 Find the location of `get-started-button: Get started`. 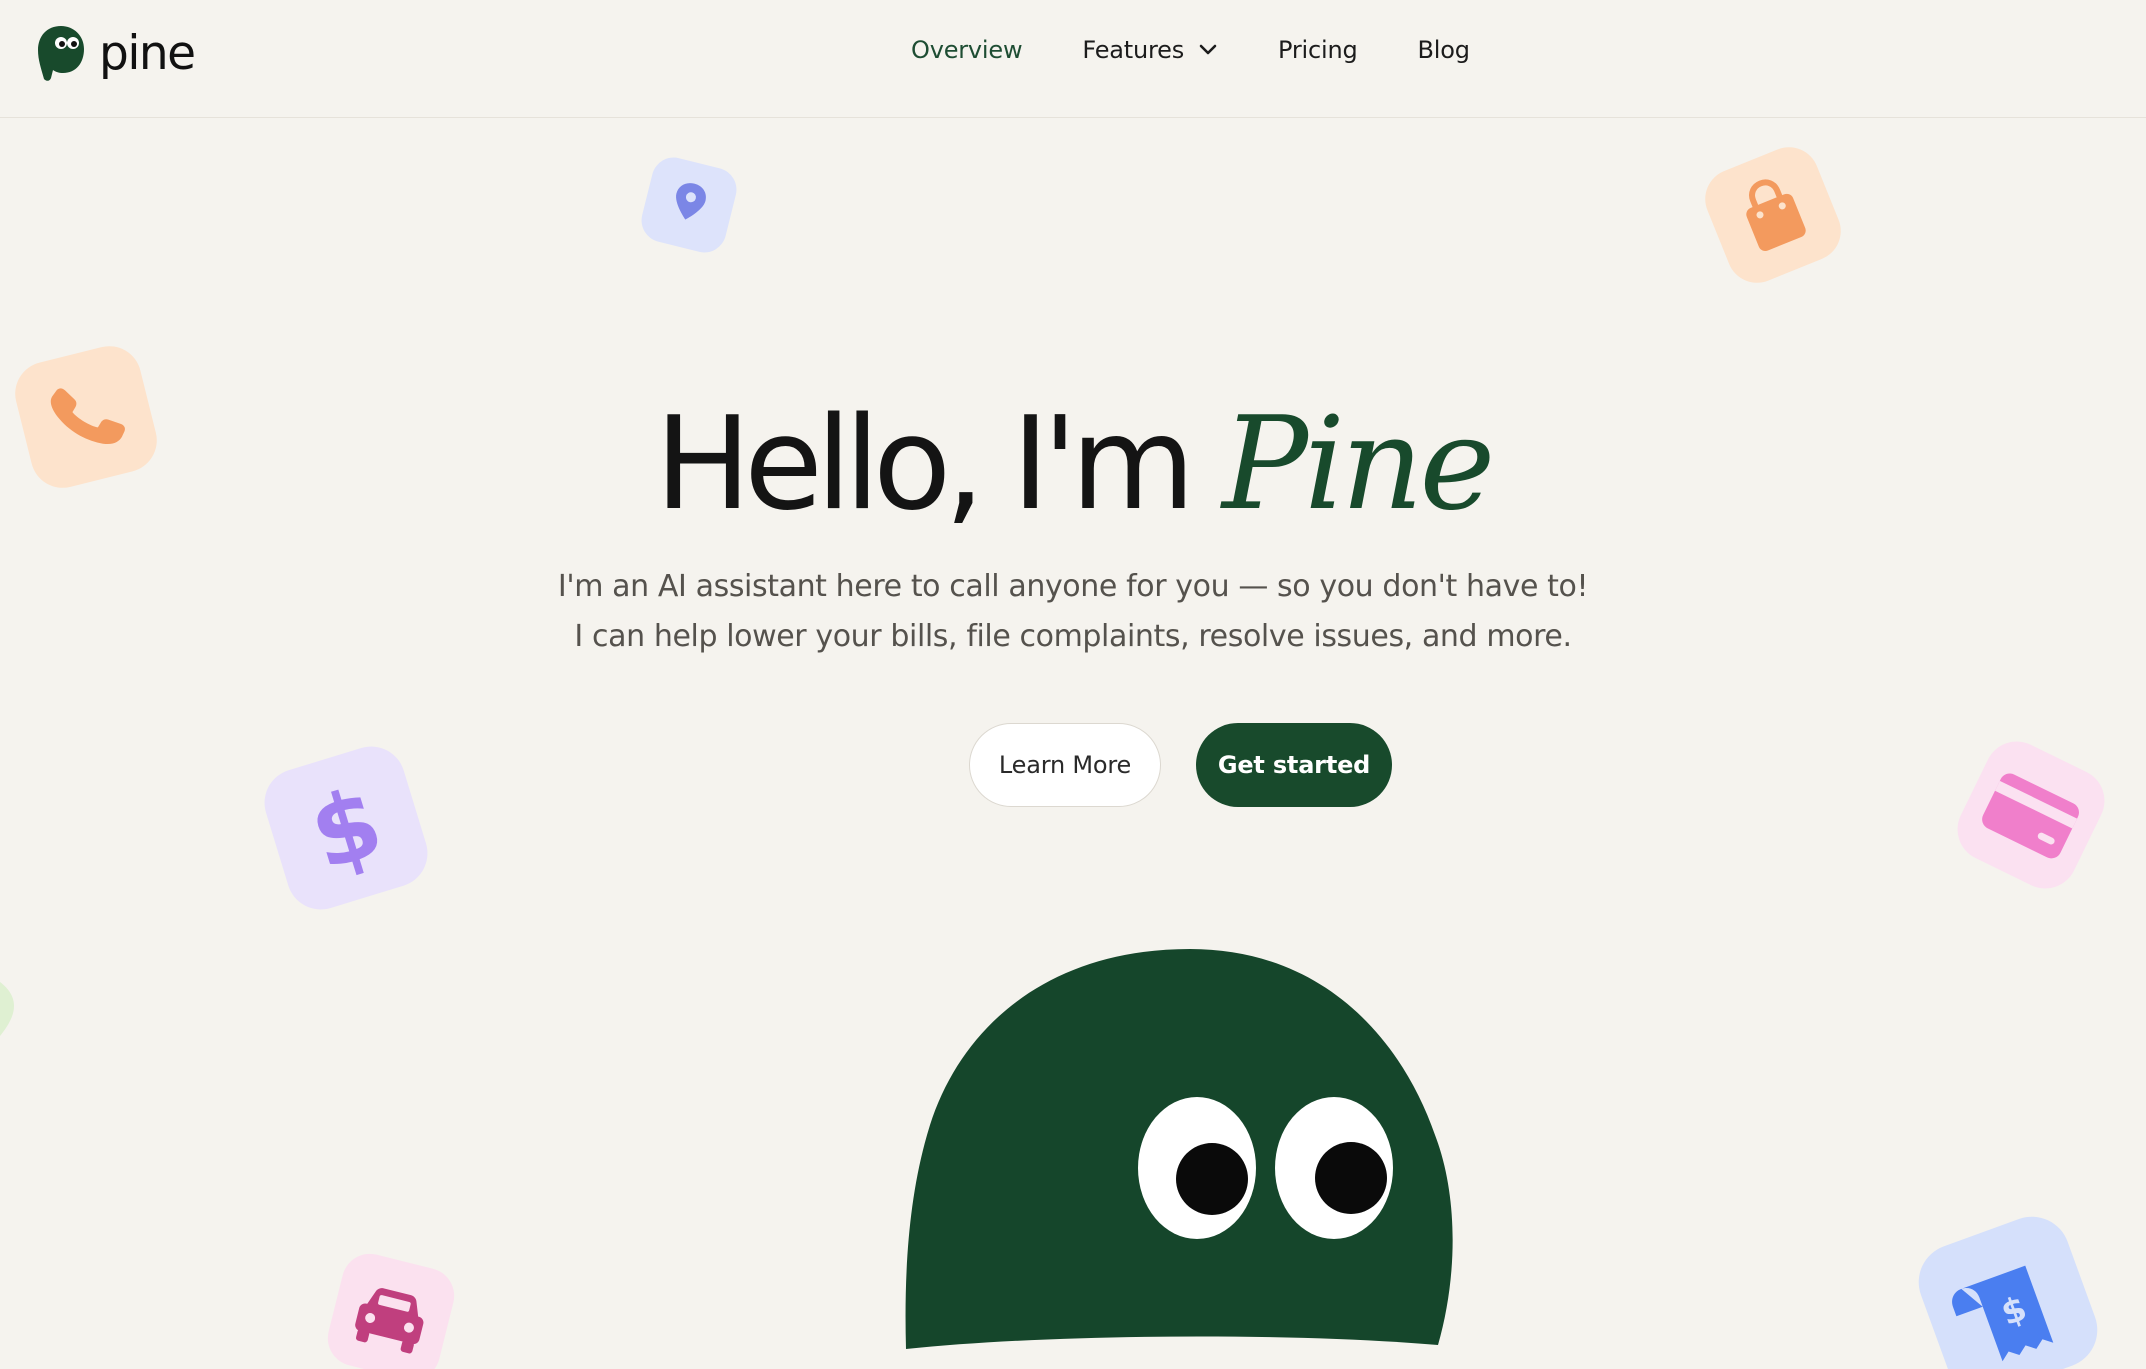

get-started-button: Get started is located at coordinates (1294, 765).